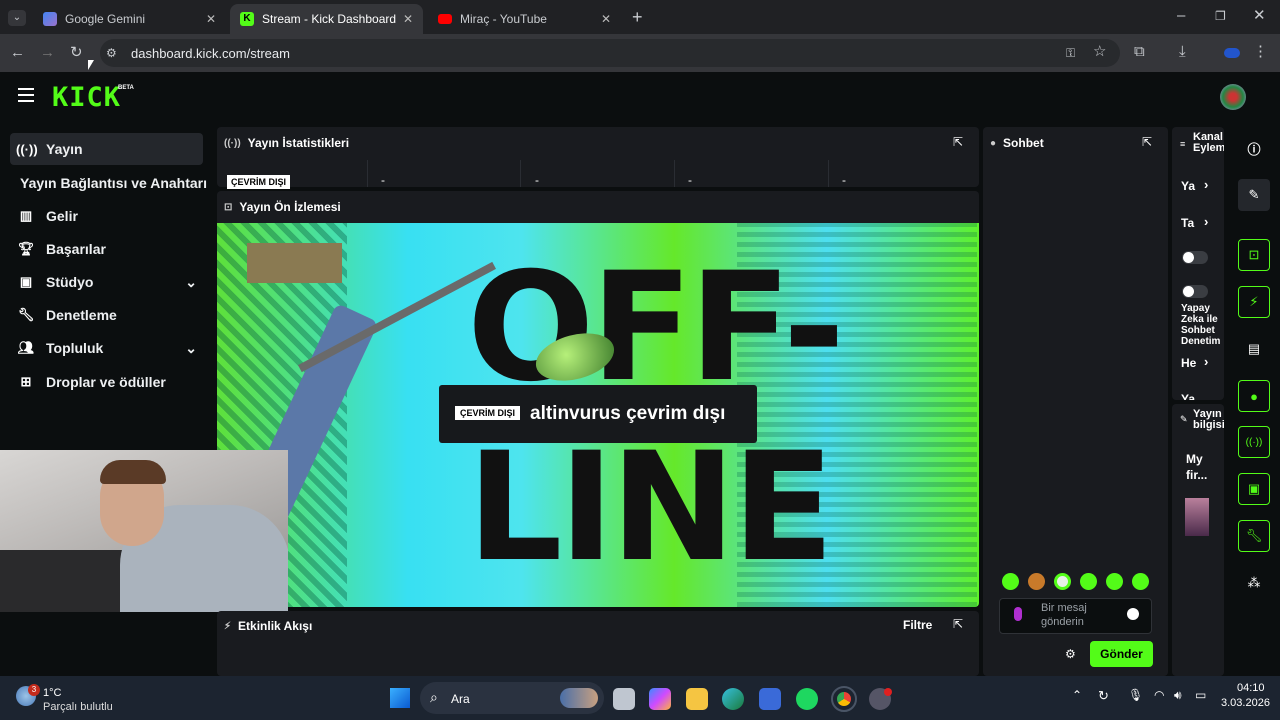 The width and height of the screenshot is (1280, 720). What do you see at coordinates (598, 643) in the screenshot?
I see `activity-feed-panel: ⚡︎ Etkinlik Akışı Filtre ⇱` at bounding box center [598, 643].